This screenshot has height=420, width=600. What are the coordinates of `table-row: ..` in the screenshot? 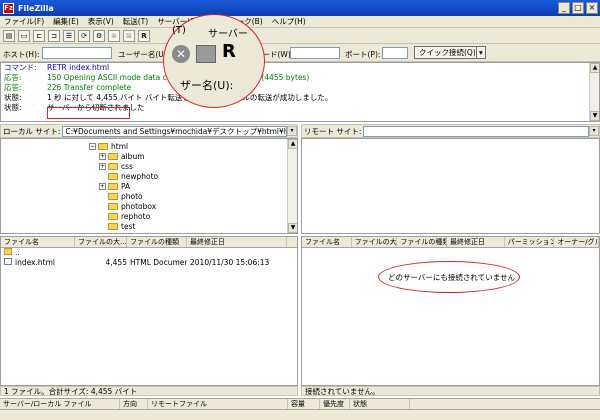 It's located at (149, 253).